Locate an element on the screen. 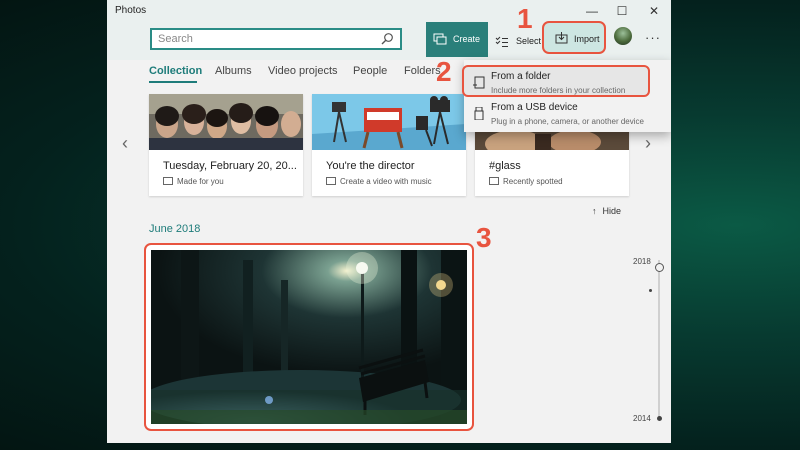 Image resolution: width=800 pixels, height=450 pixels. search-input: Search is located at coordinates (276, 39).